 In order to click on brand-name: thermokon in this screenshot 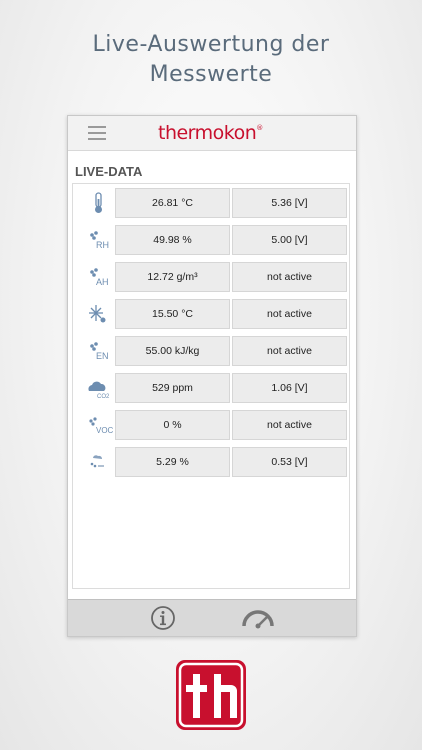, I will do `click(207, 133)`.